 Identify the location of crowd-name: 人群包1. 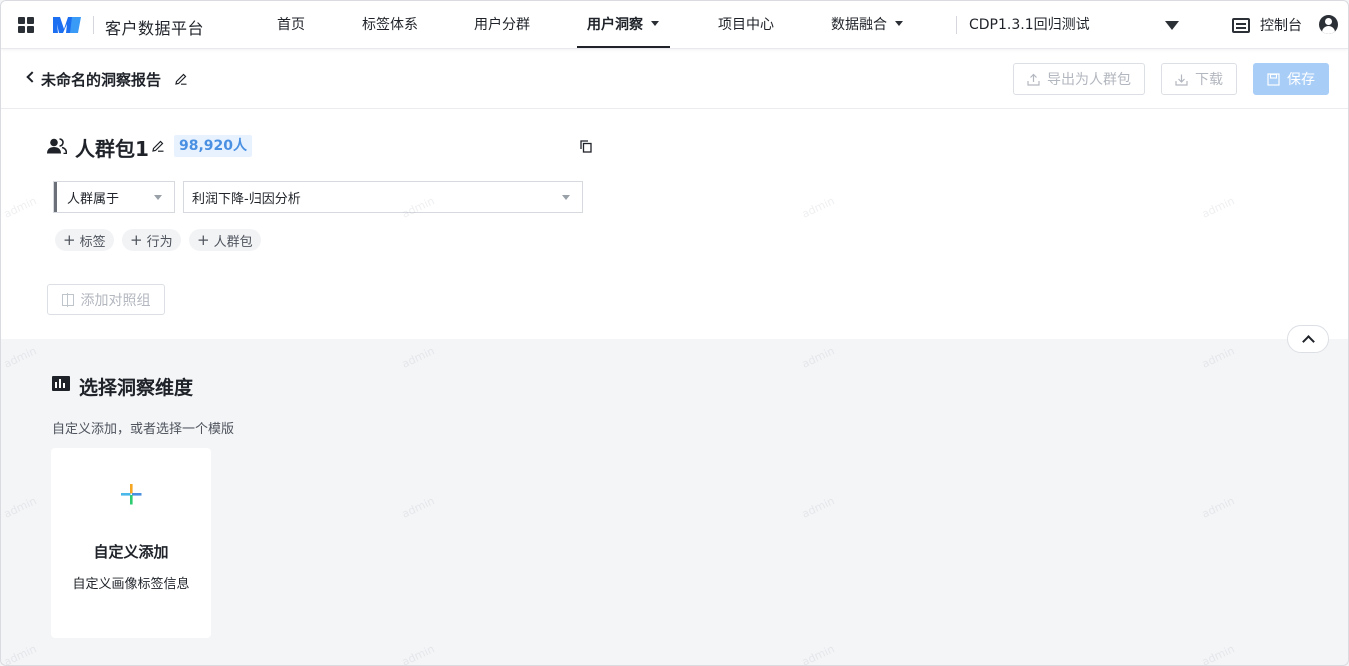
(112, 149).